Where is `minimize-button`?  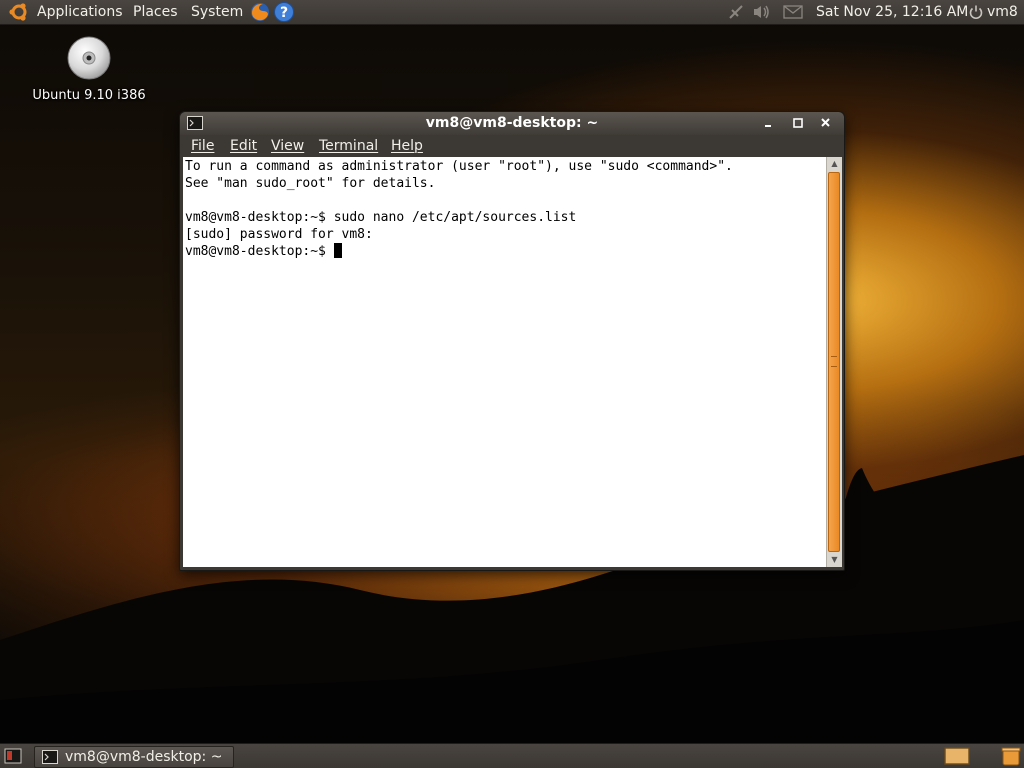 minimize-button is located at coordinates (769, 123).